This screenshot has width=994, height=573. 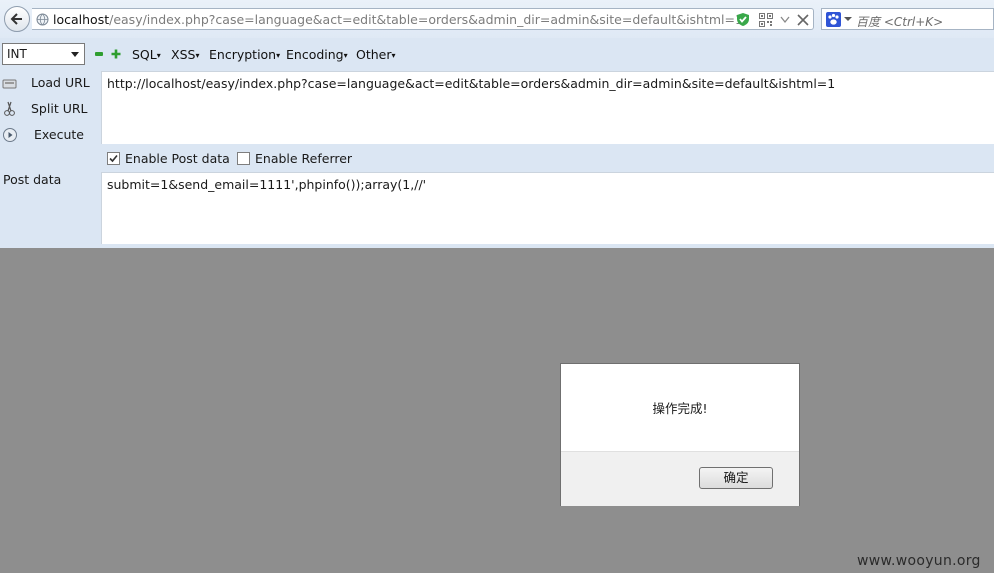 I want to click on dialog-message: 操作完成!, so click(x=680, y=408).